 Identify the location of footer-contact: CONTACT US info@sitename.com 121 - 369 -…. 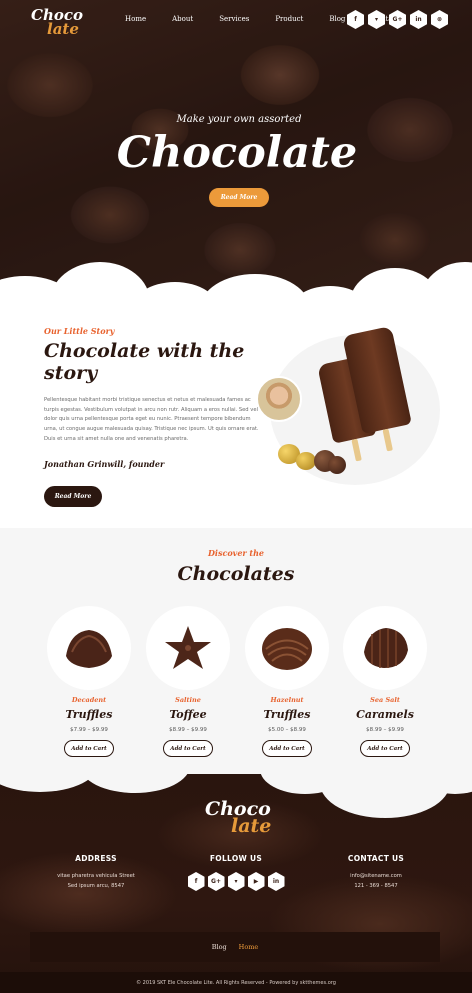
(376, 873).